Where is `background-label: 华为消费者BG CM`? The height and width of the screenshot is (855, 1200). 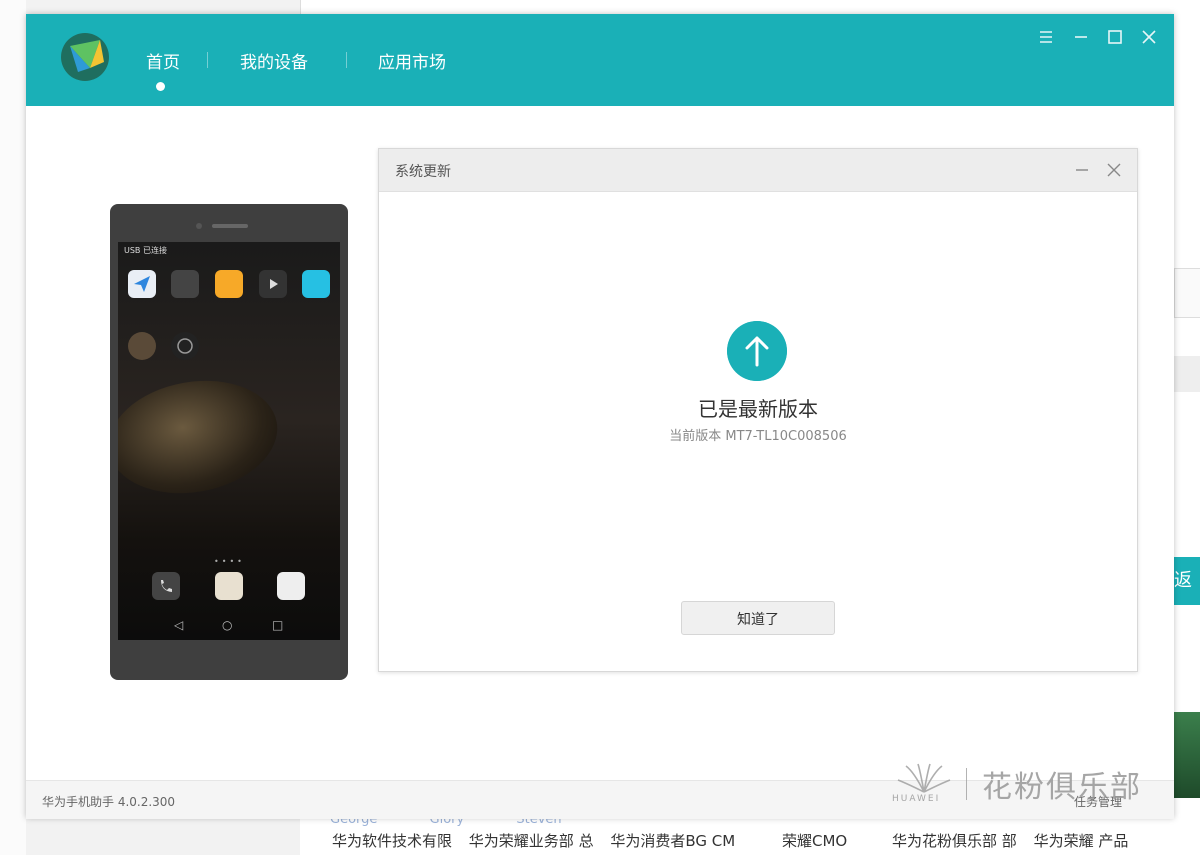
background-label: 华为消费者BG CM is located at coordinates (673, 841).